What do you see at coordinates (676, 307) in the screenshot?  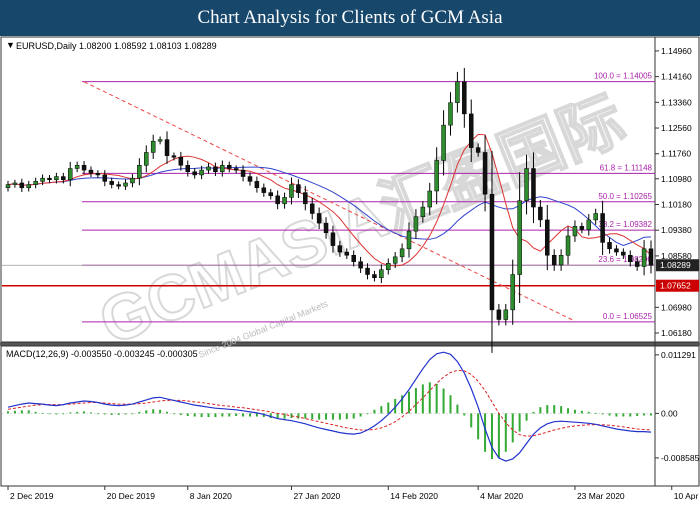 I see `price-tick-label: 1.06980` at bounding box center [676, 307].